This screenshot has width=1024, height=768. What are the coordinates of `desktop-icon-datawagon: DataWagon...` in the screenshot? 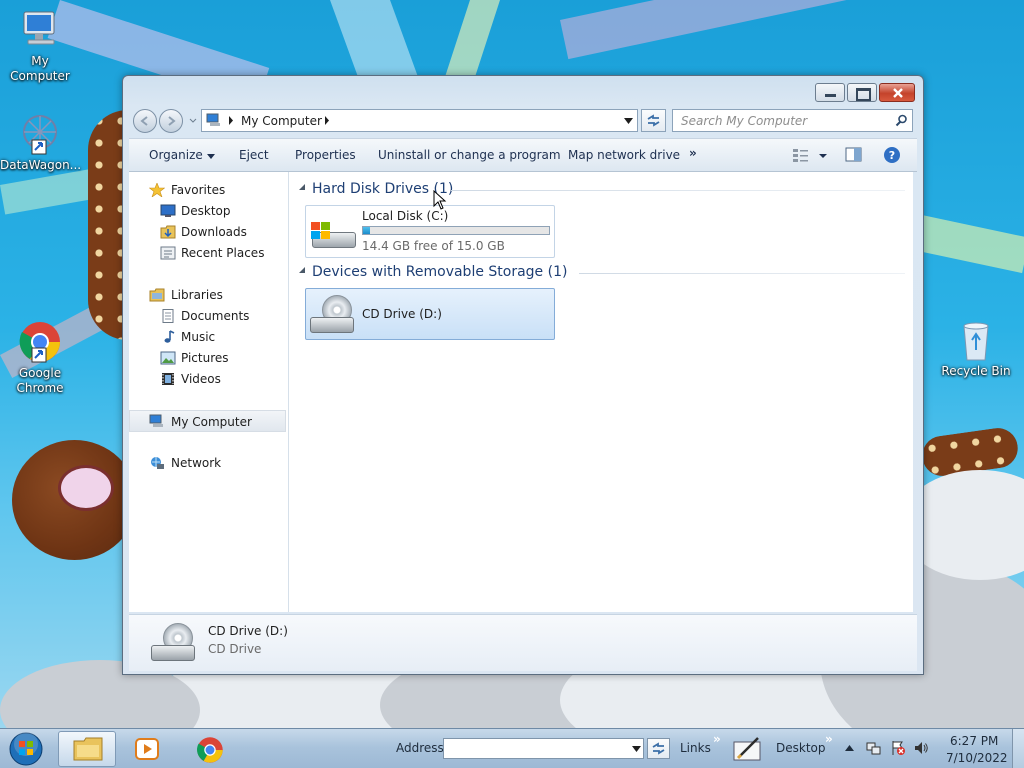 It's located at (40, 142).